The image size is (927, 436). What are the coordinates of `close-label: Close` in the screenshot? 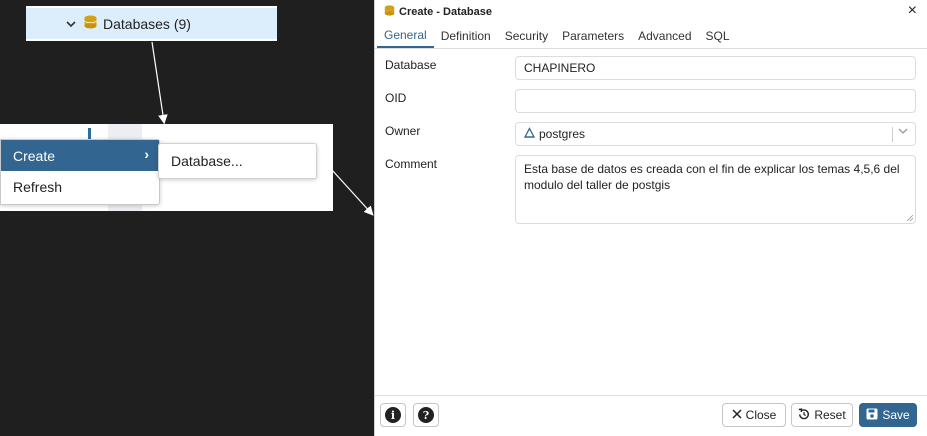 It's located at (761, 415).